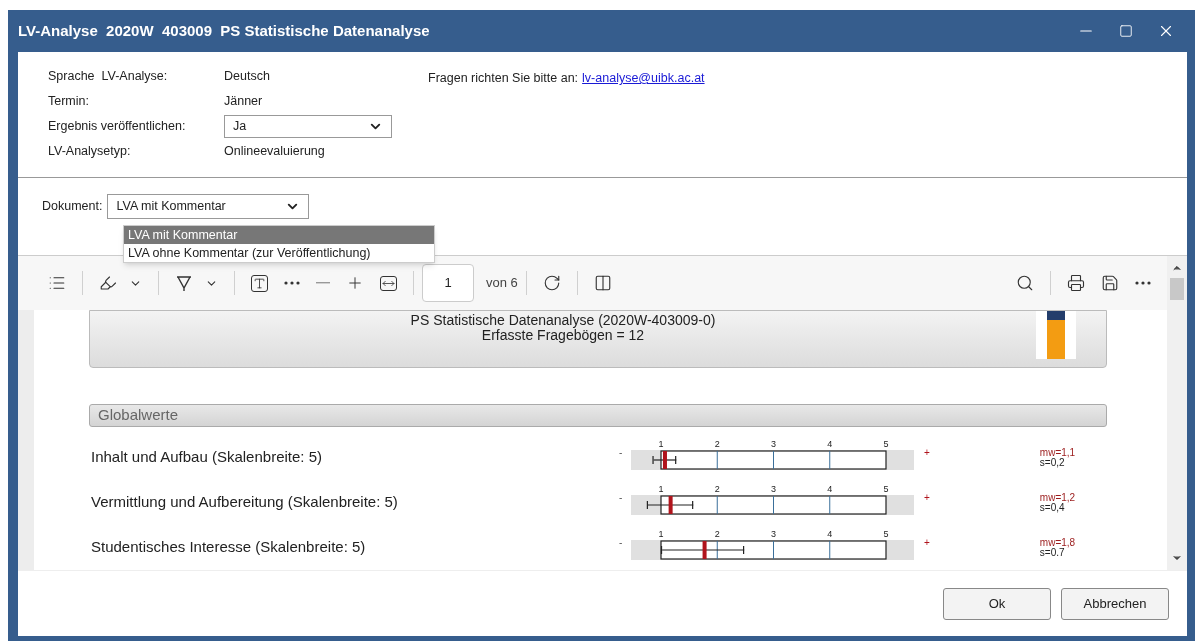 The height and width of the screenshot is (644, 1203). I want to click on two-page-icon, so click(602, 283).